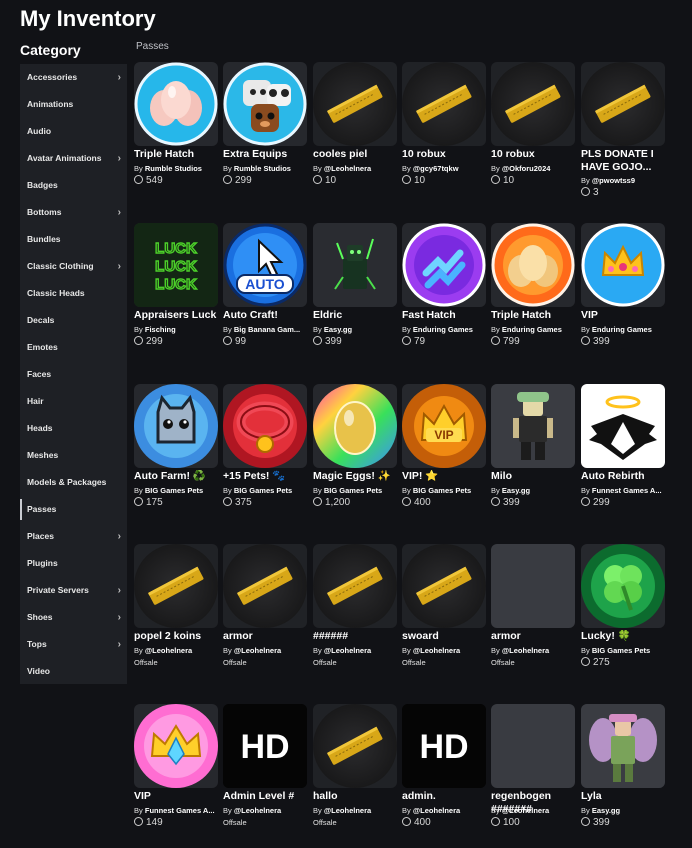 The width and height of the screenshot is (692, 848). Describe the element at coordinates (180, 636) in the screenshot. I see `item-name: popel 2 koins` at that location.